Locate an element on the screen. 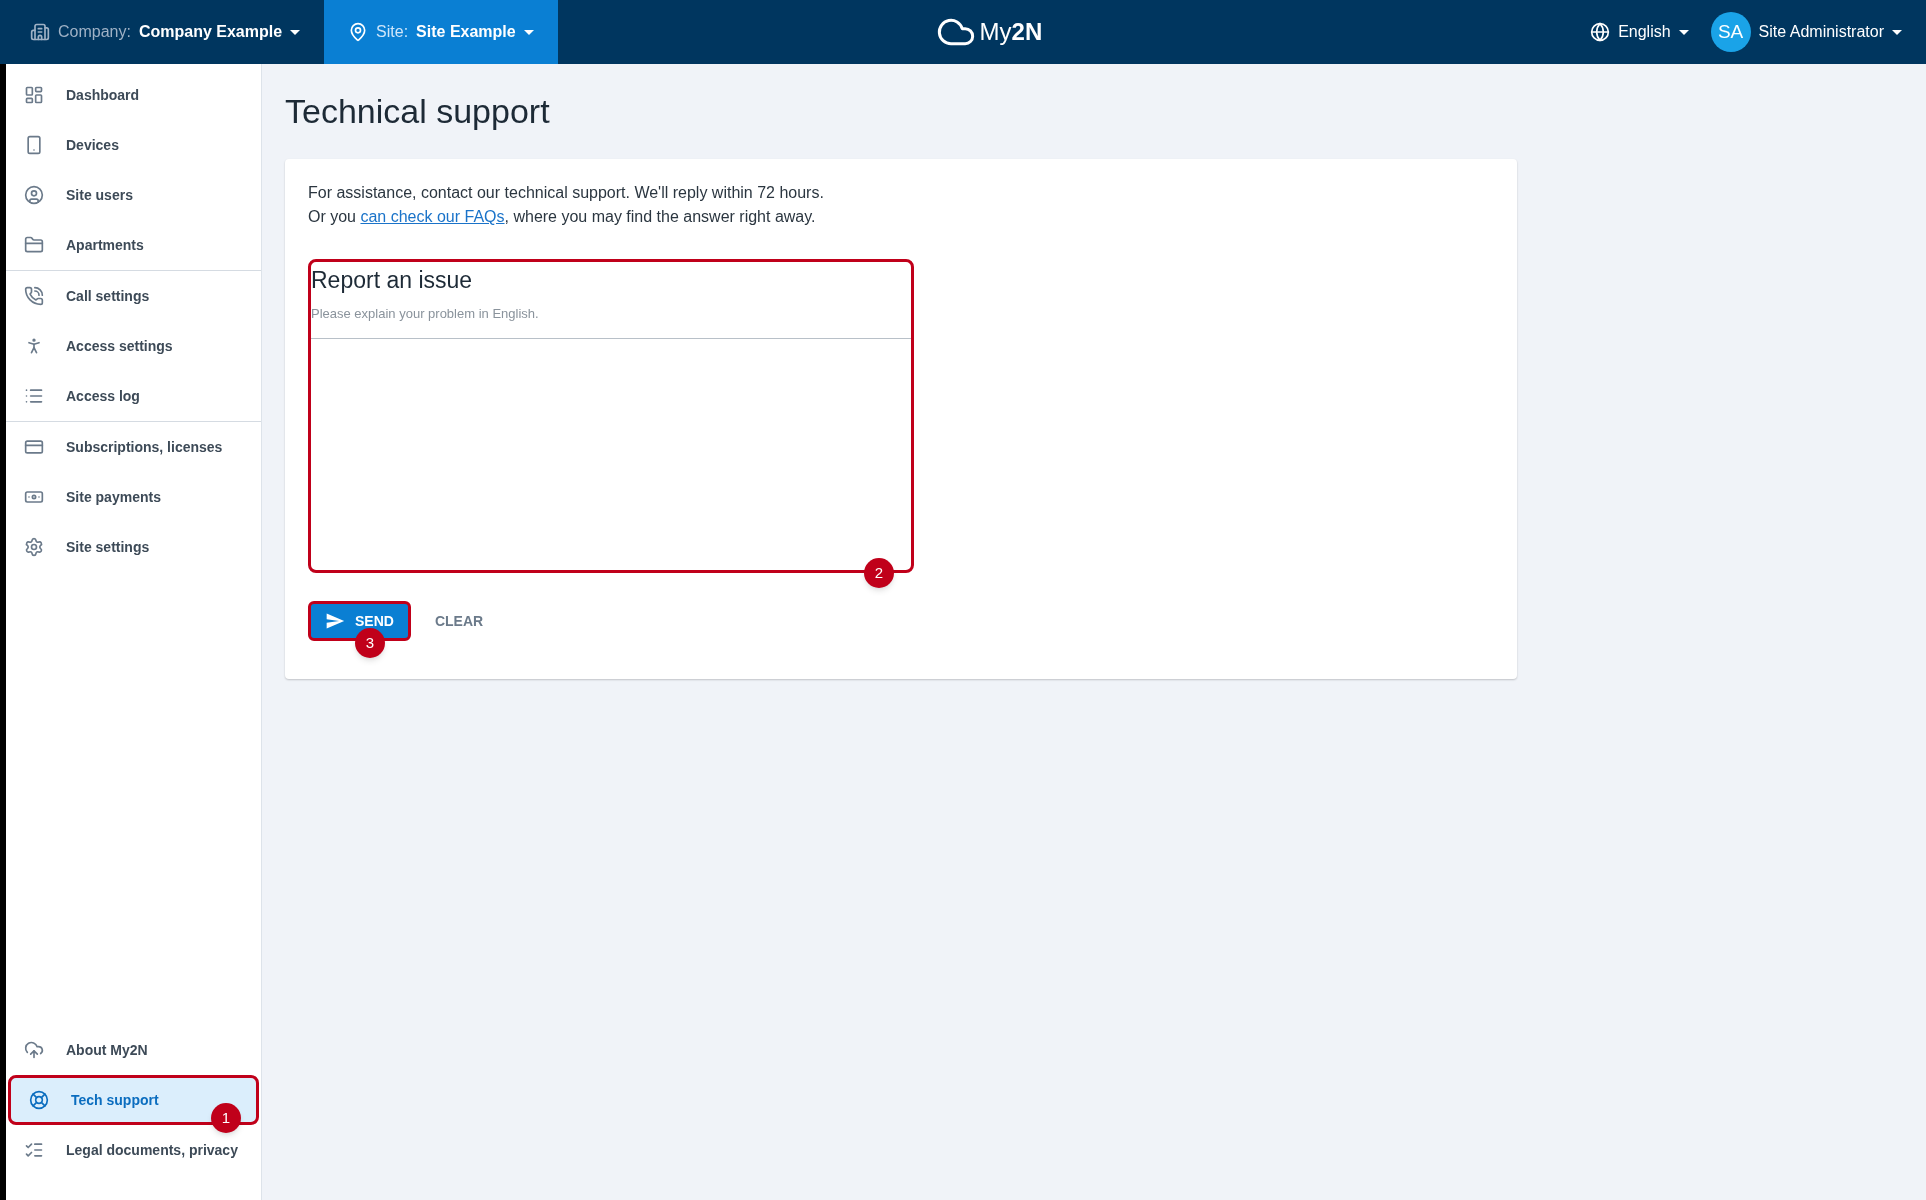  intro-text: Or you can check our FAQs, where you may find the answer right away. is located at coordinates (562, 217).